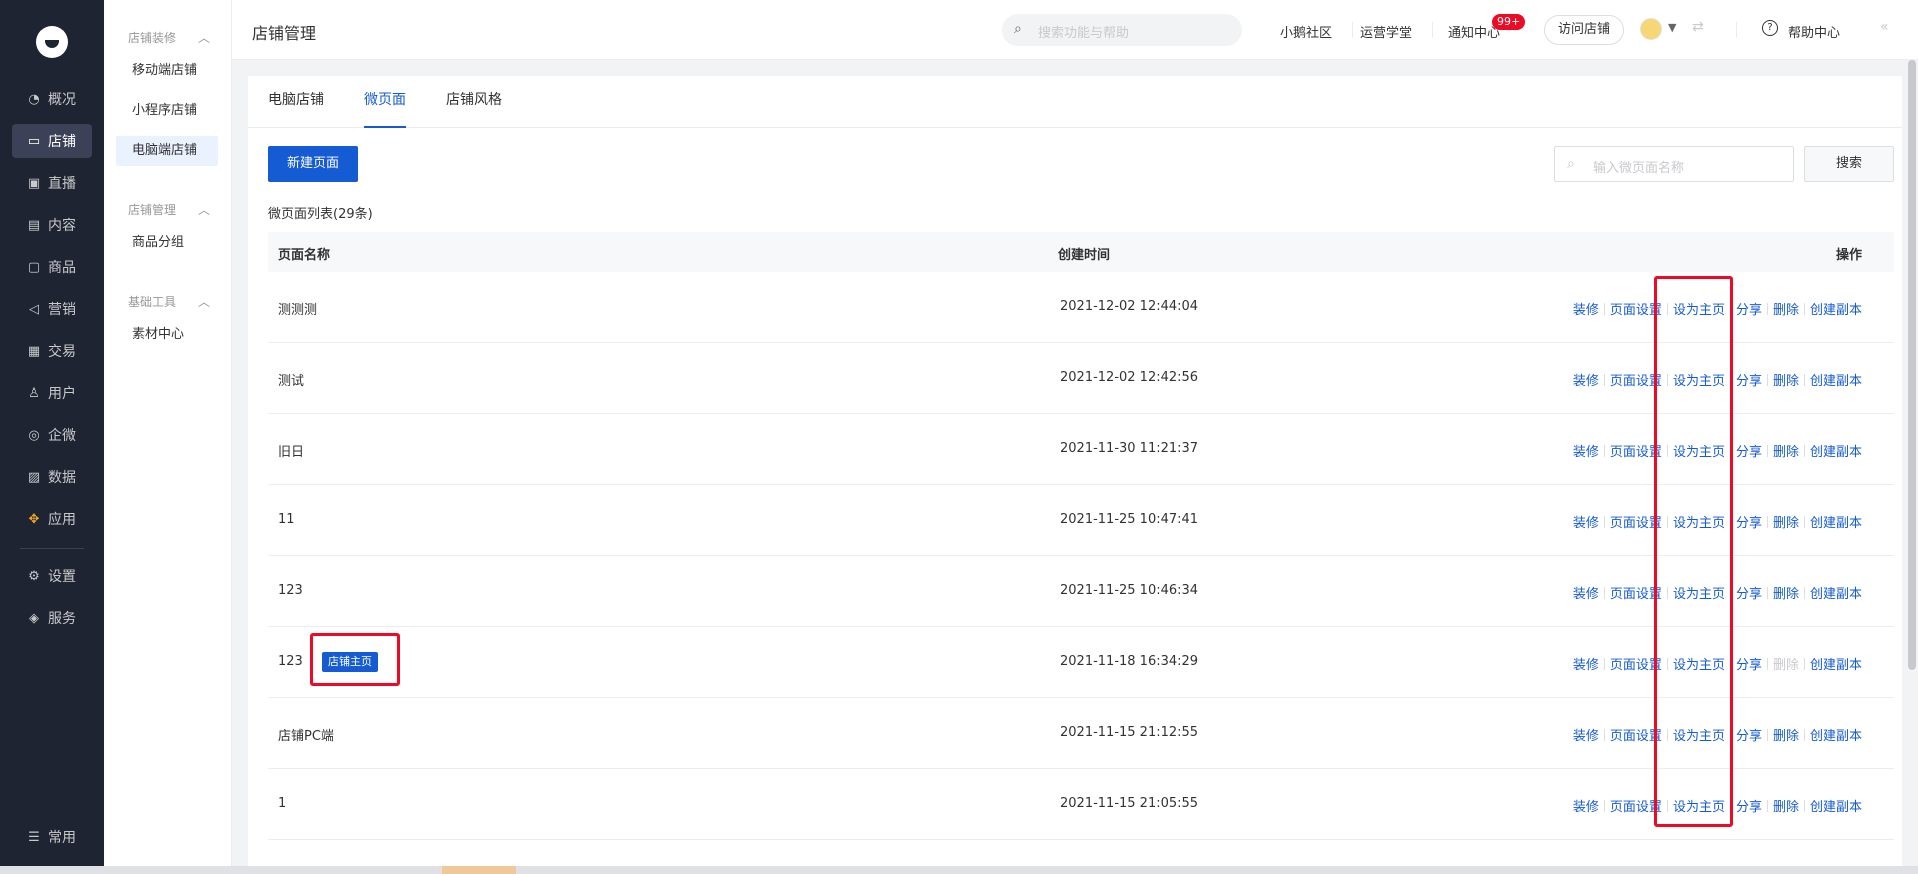  What do you see at coordinates (1122, 30) in the screenshot?
I see `global-search-input: ⌕ 搜索功能与帮助` at bounding box center [1122, 30].